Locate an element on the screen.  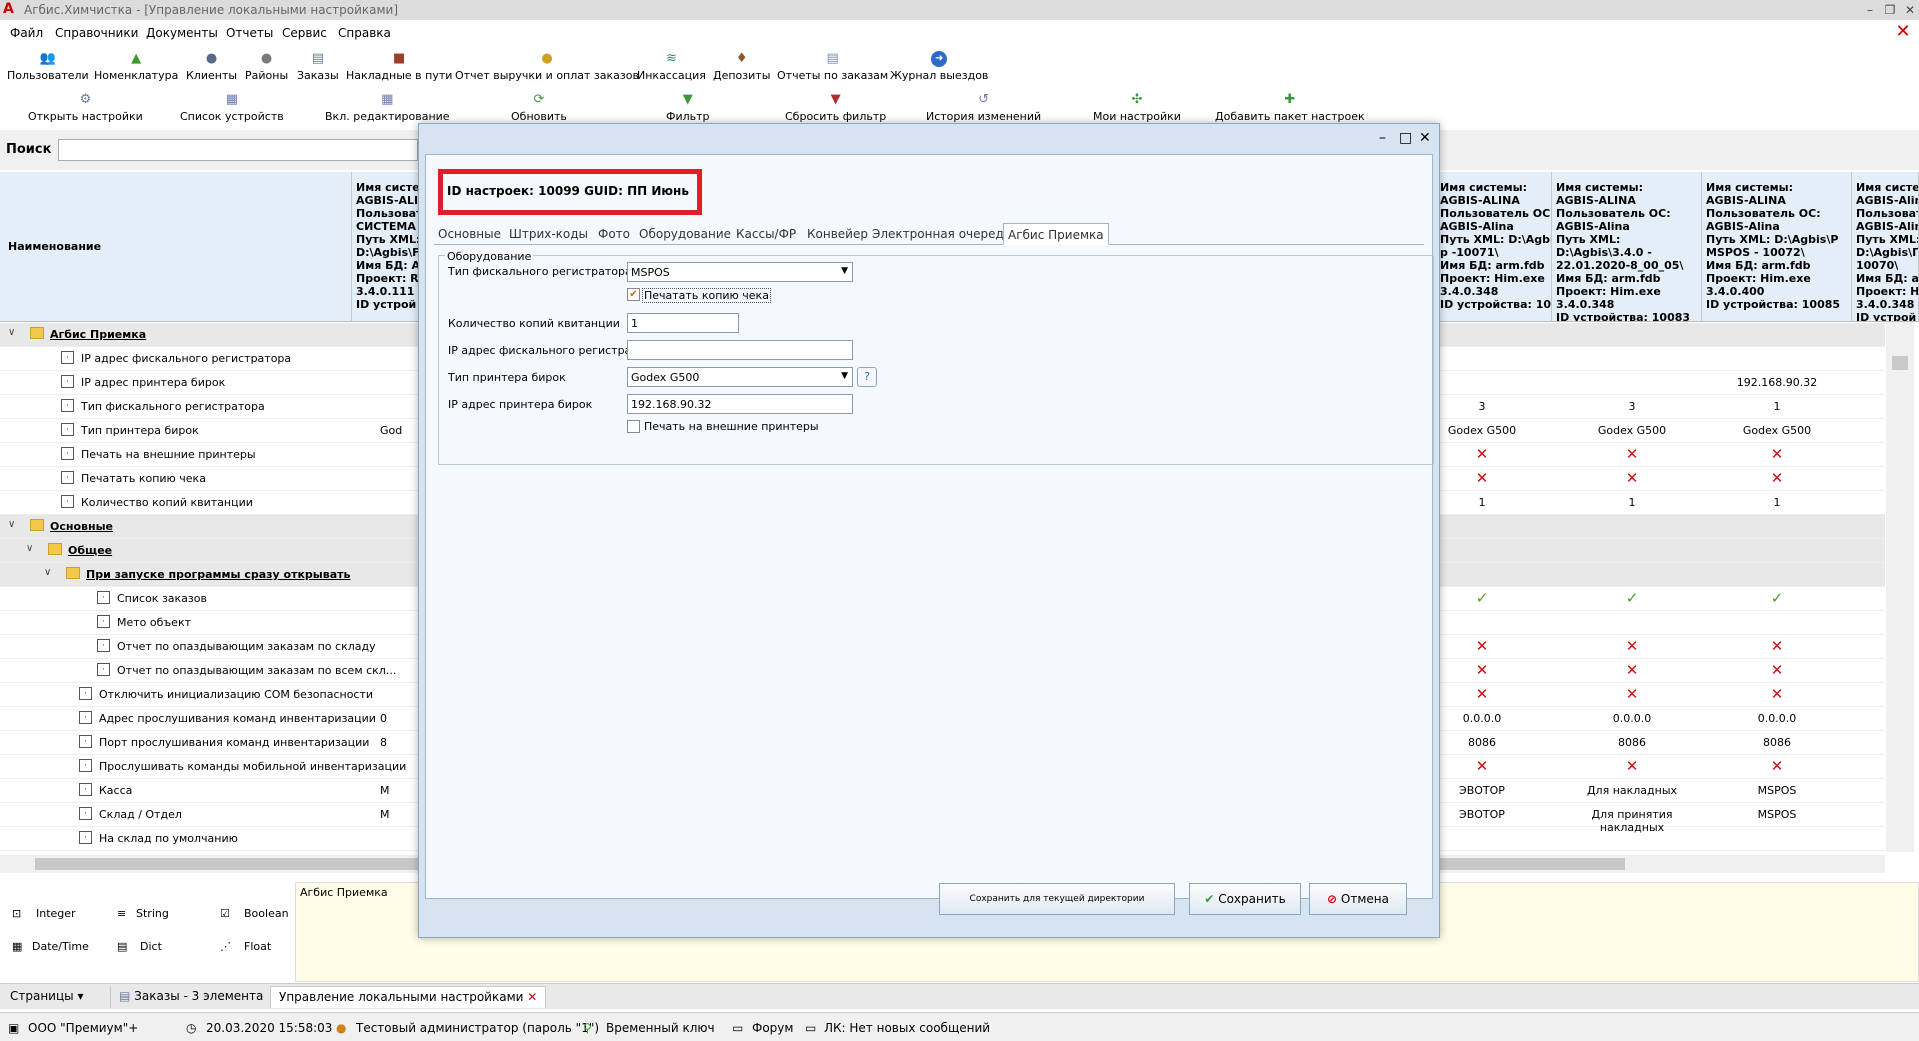
tab-electronic-queue: Электронная очередь is located at coordinates (941, 234).